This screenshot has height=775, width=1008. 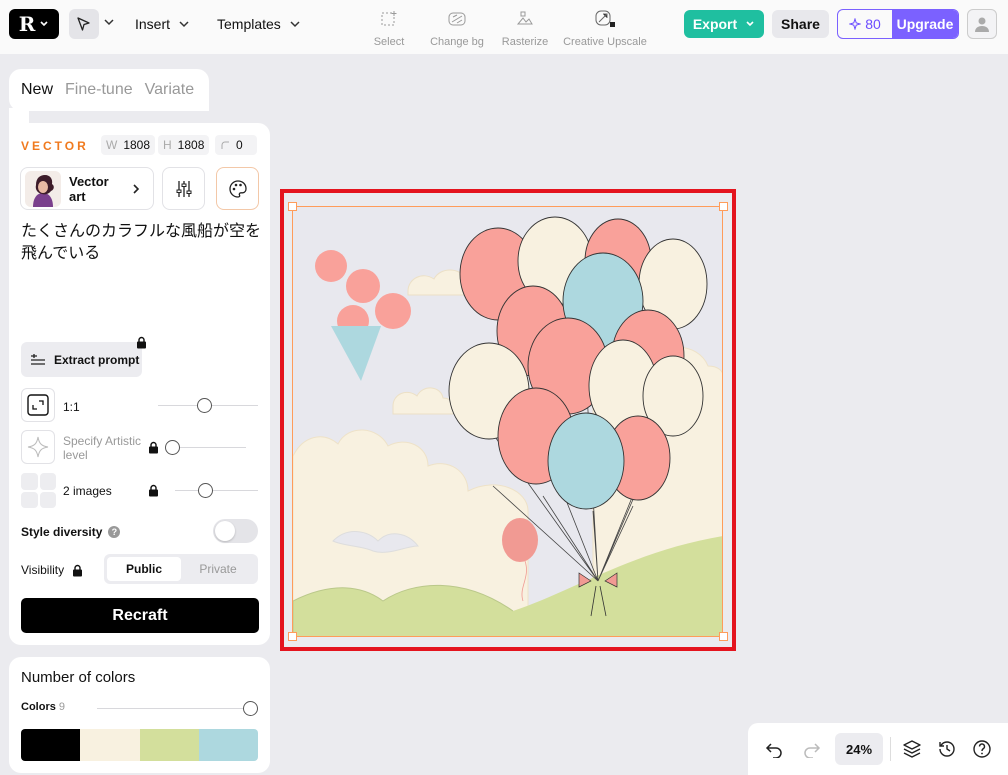 I want to click on user-icon, so click(x=982, y=24).